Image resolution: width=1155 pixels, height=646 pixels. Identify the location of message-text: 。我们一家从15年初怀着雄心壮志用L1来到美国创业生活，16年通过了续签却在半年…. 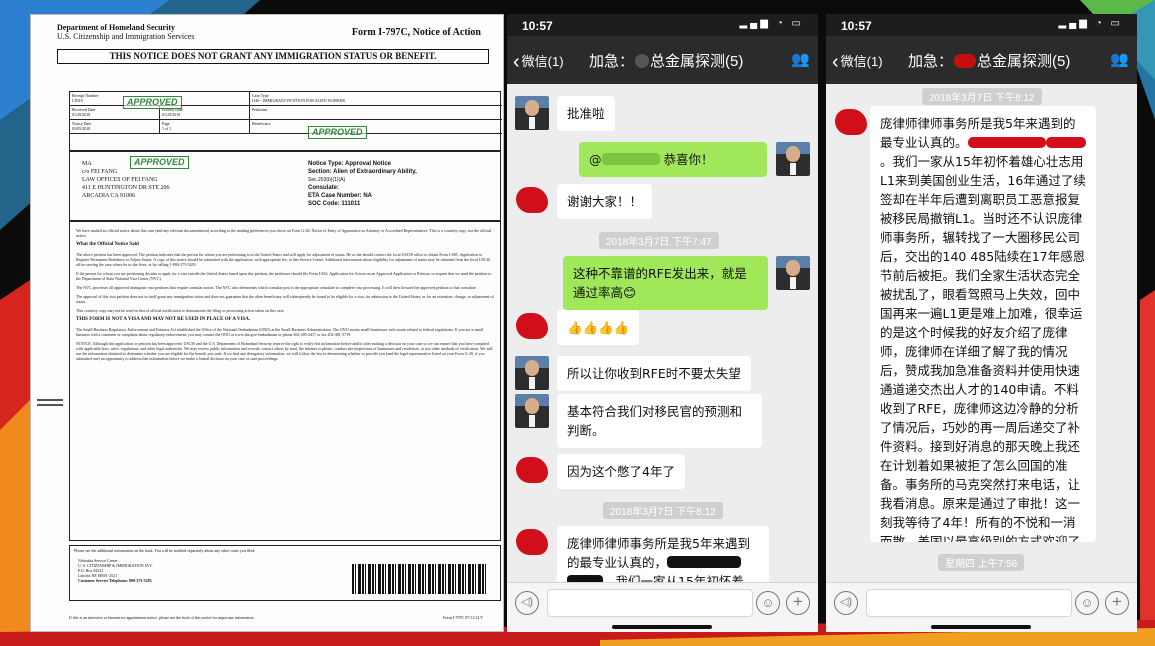
(983, 348).